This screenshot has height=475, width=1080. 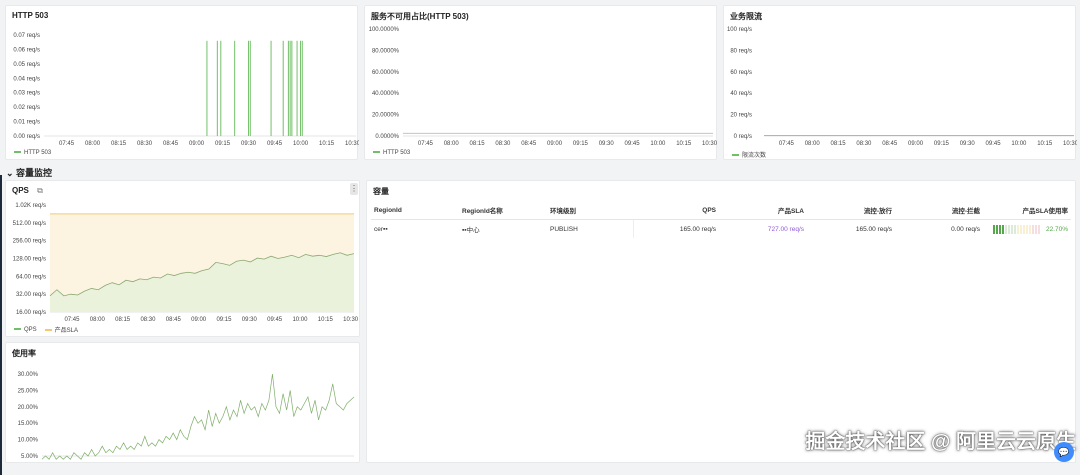 I want to click on y-tick-label: 512.00 req/s, so click(x=29, y=224).